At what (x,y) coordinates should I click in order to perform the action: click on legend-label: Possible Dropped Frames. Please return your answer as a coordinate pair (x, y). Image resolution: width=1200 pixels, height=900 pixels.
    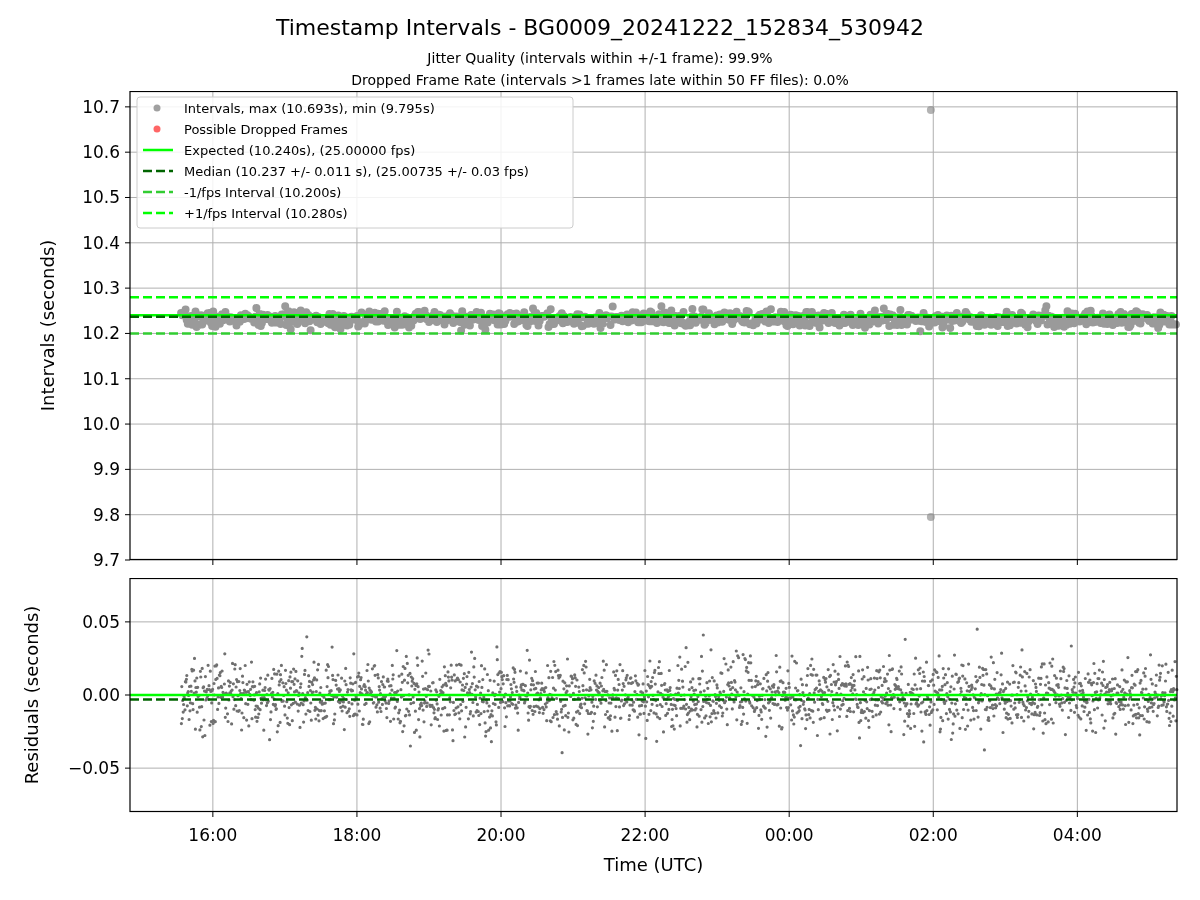
    Looking at the image, I should click on (266, 129).